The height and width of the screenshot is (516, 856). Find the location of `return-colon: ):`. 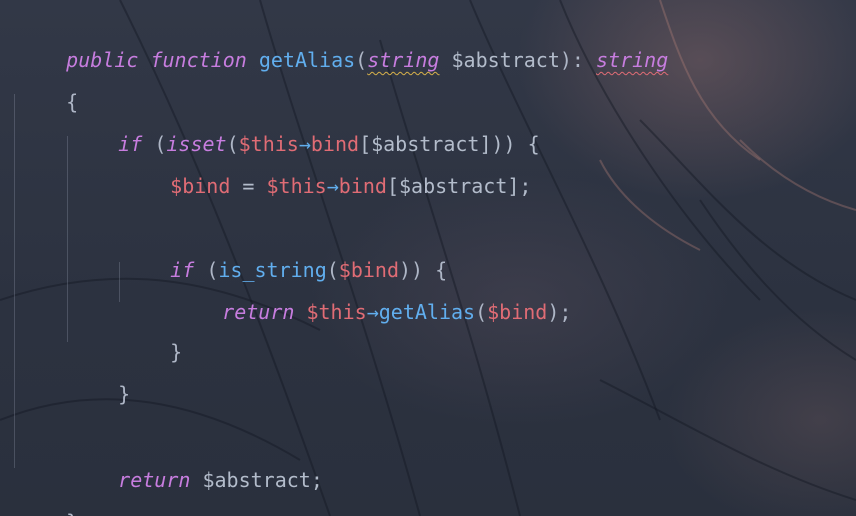

return-colon: ): is located at coordinates (578, 60).